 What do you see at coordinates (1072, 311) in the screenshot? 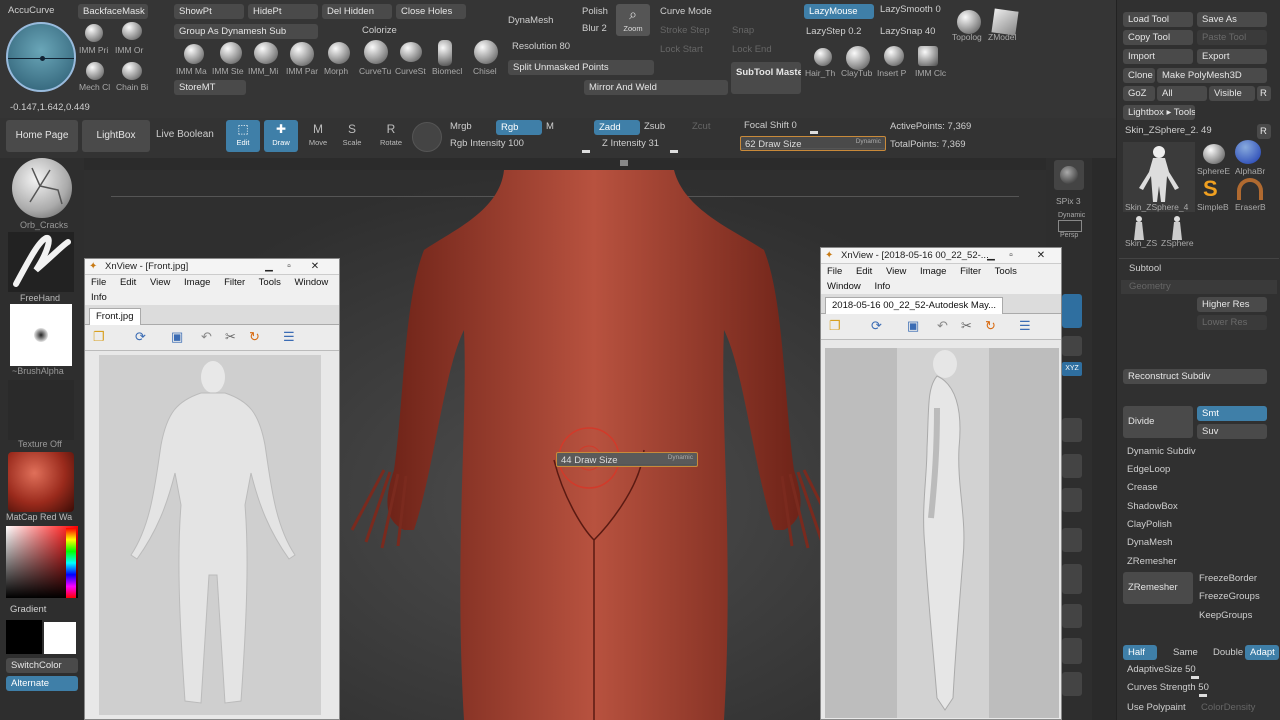
I see `local-button` at bounding box center [1072, 311].